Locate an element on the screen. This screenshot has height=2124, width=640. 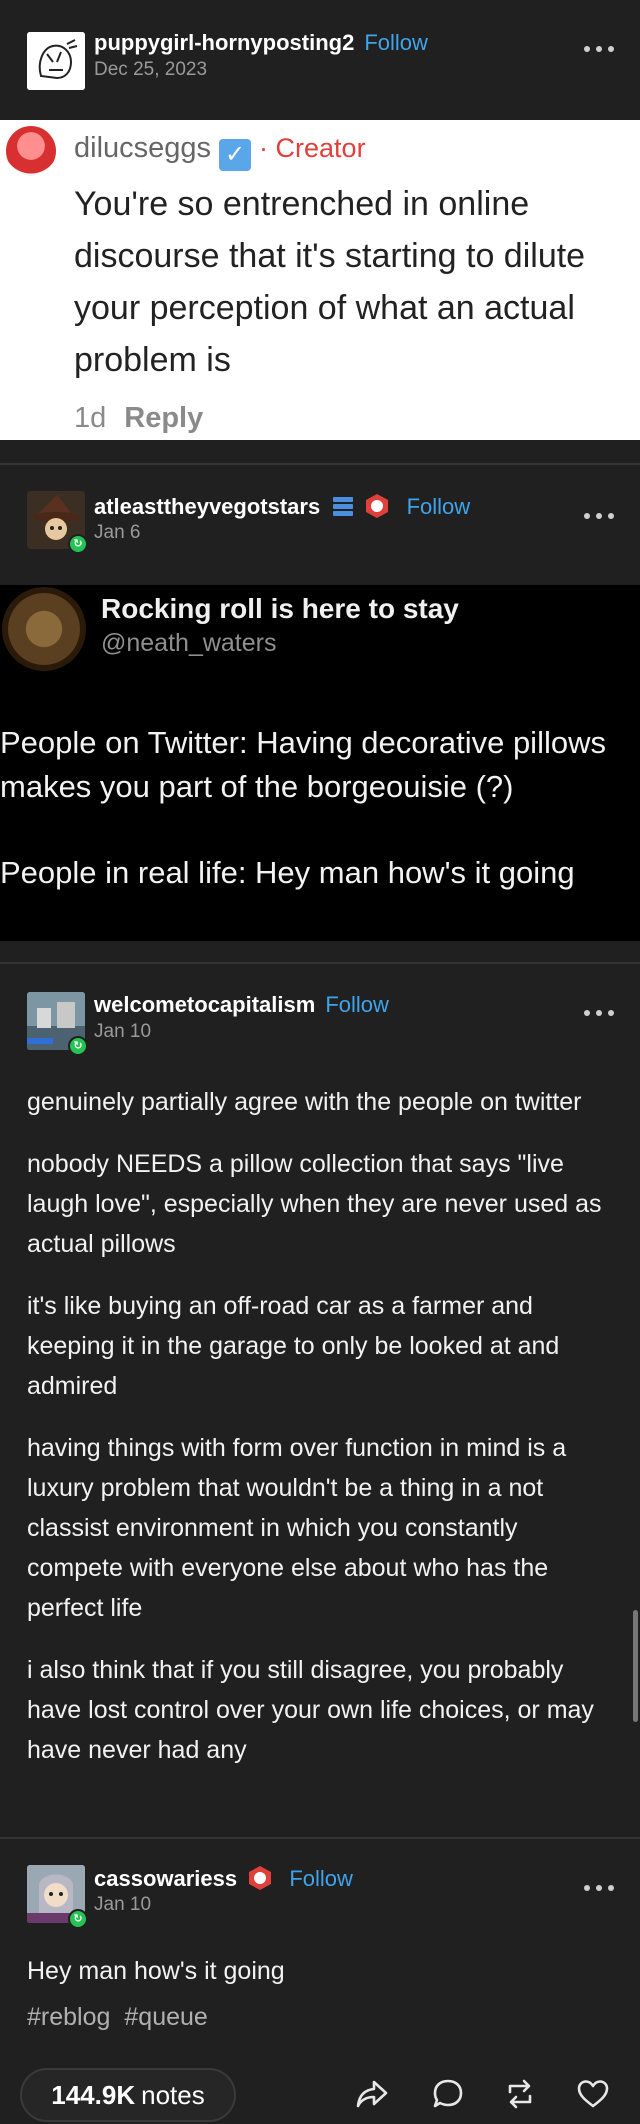
notes-button: 144.9K notes is located at coordinates (128, 2095).